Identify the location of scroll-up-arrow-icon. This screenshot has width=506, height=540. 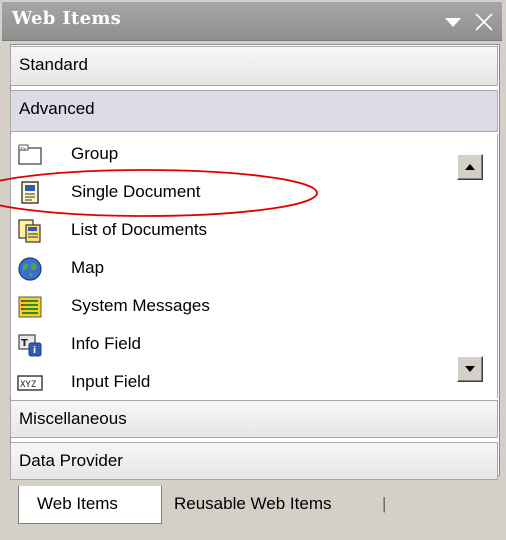
(470, 167).